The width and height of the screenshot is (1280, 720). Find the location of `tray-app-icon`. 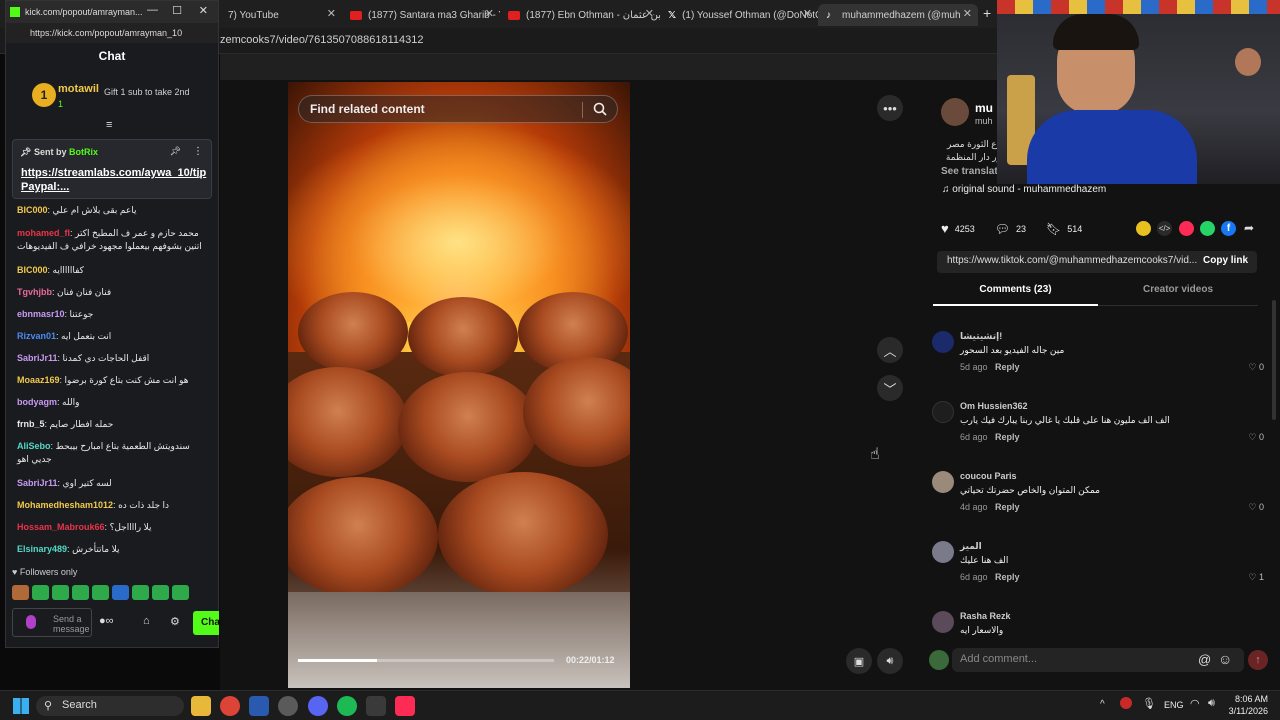

tray-app-icon is located at coordinates (1126, 703).